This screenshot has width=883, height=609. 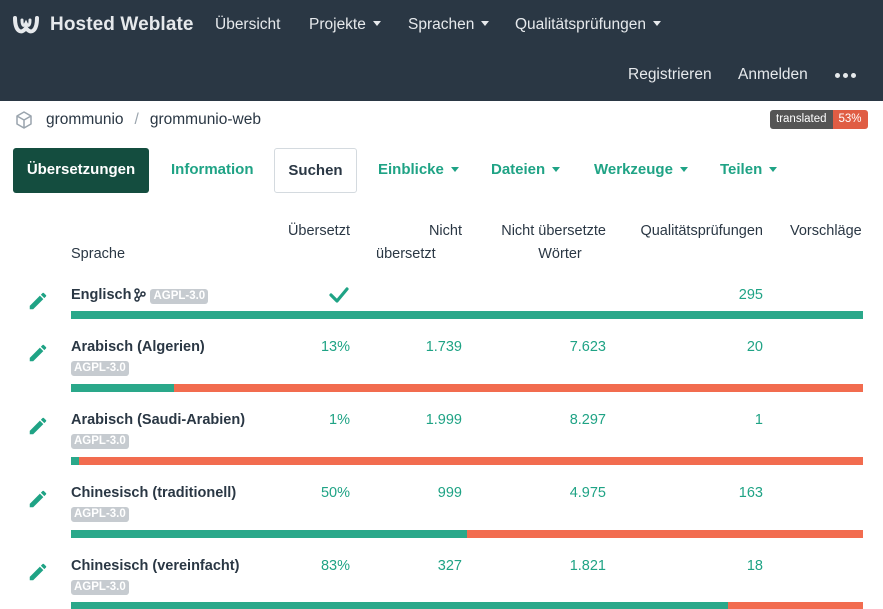 I want to click on untranslated-cell: 1.739, so click(x=419, y=347).